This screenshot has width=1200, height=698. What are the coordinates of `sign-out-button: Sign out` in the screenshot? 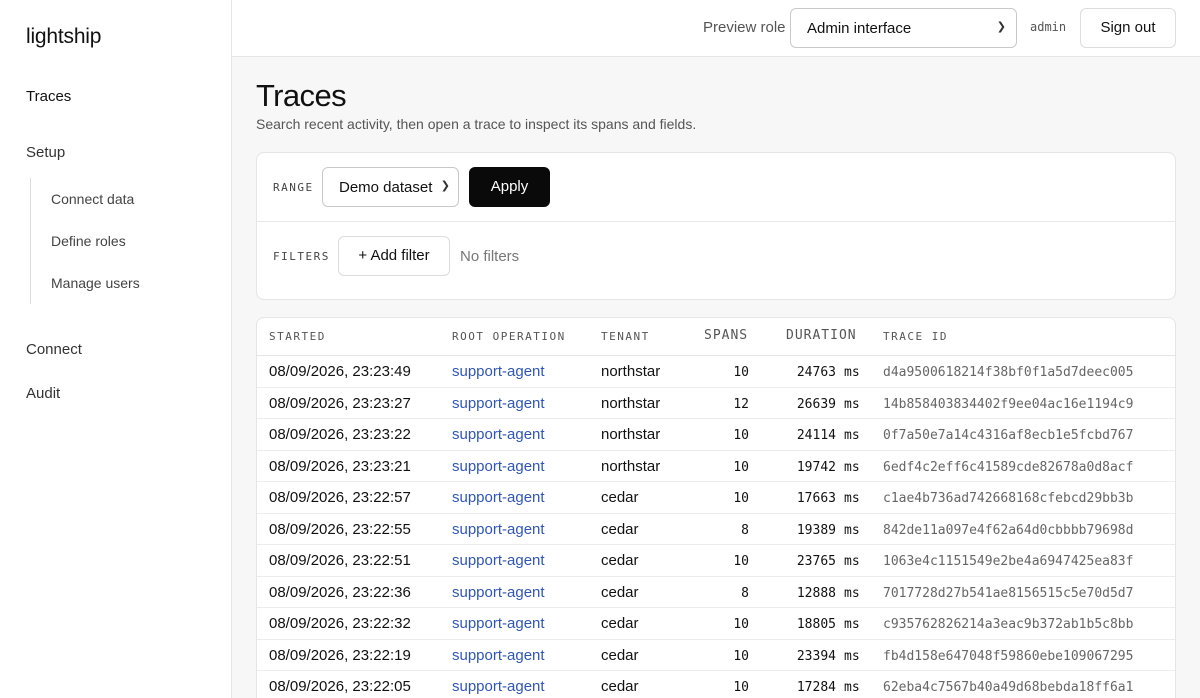 It's located at (1128, 28).